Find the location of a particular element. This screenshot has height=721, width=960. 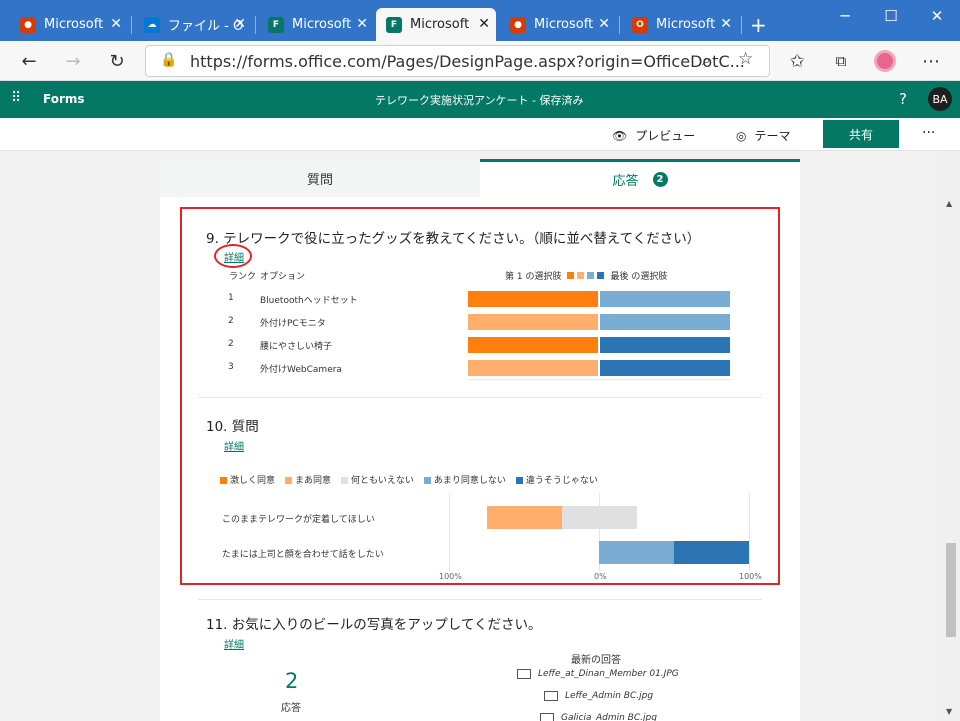

preview-label: プレビュー is located at coordinates (665, 136).